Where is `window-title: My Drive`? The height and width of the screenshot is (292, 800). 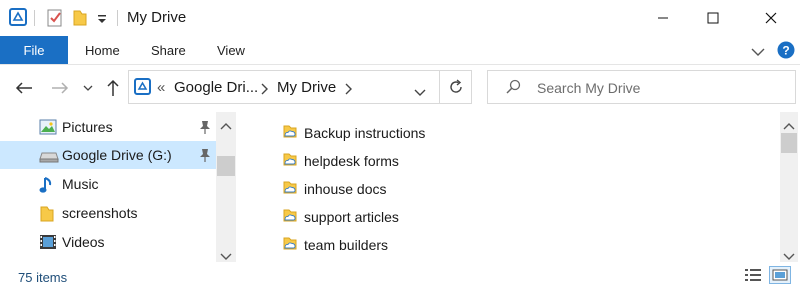
window-title: My Drive is located at coordinates (157, 17).